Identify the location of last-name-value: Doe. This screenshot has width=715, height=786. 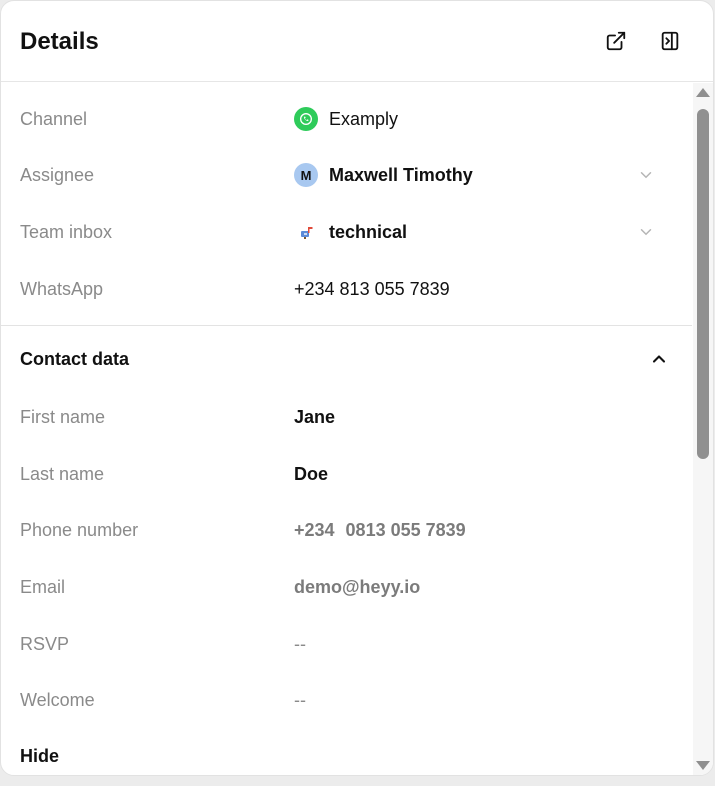
(311, 474).